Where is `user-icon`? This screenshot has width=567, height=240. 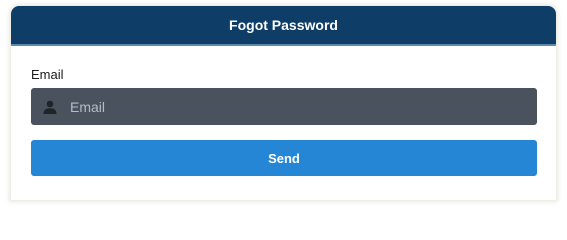 user-icon is located at coordinates (50, 107).